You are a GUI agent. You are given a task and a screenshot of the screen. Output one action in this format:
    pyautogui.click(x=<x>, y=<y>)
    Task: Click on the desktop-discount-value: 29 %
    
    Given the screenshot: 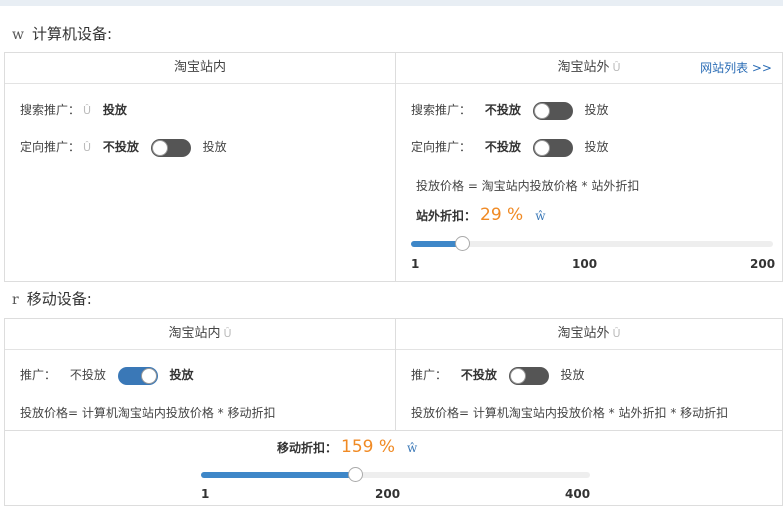 What is the action you would take?
    pyautogui.click(x=502, y=215)
    